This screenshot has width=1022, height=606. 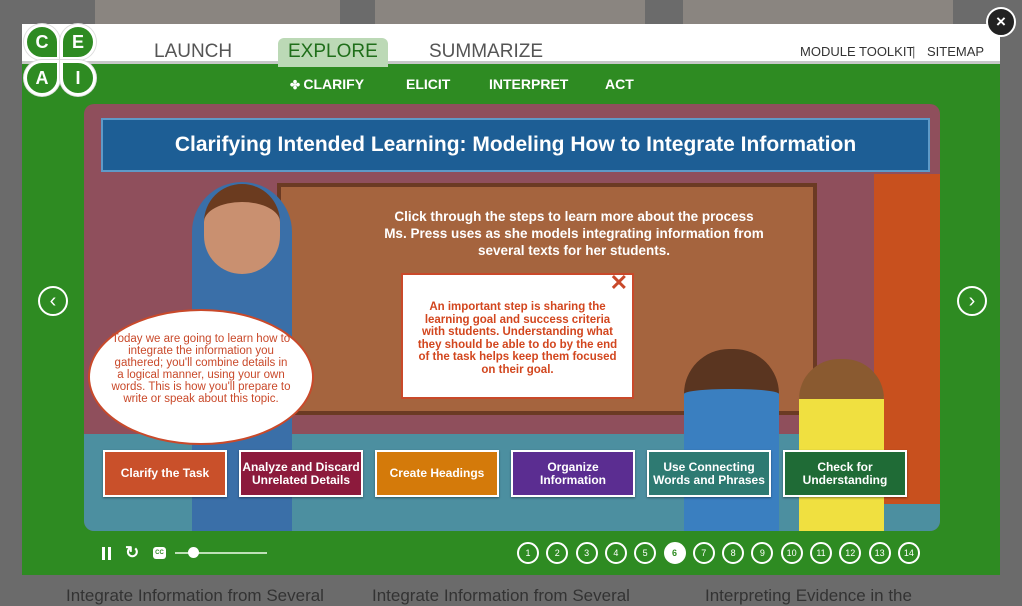 What do you see at coordinates (301, 473) in the screenshot?
I see `step-button: Analyze and Discard Unrelated Details` at bounding box center [301, 473].